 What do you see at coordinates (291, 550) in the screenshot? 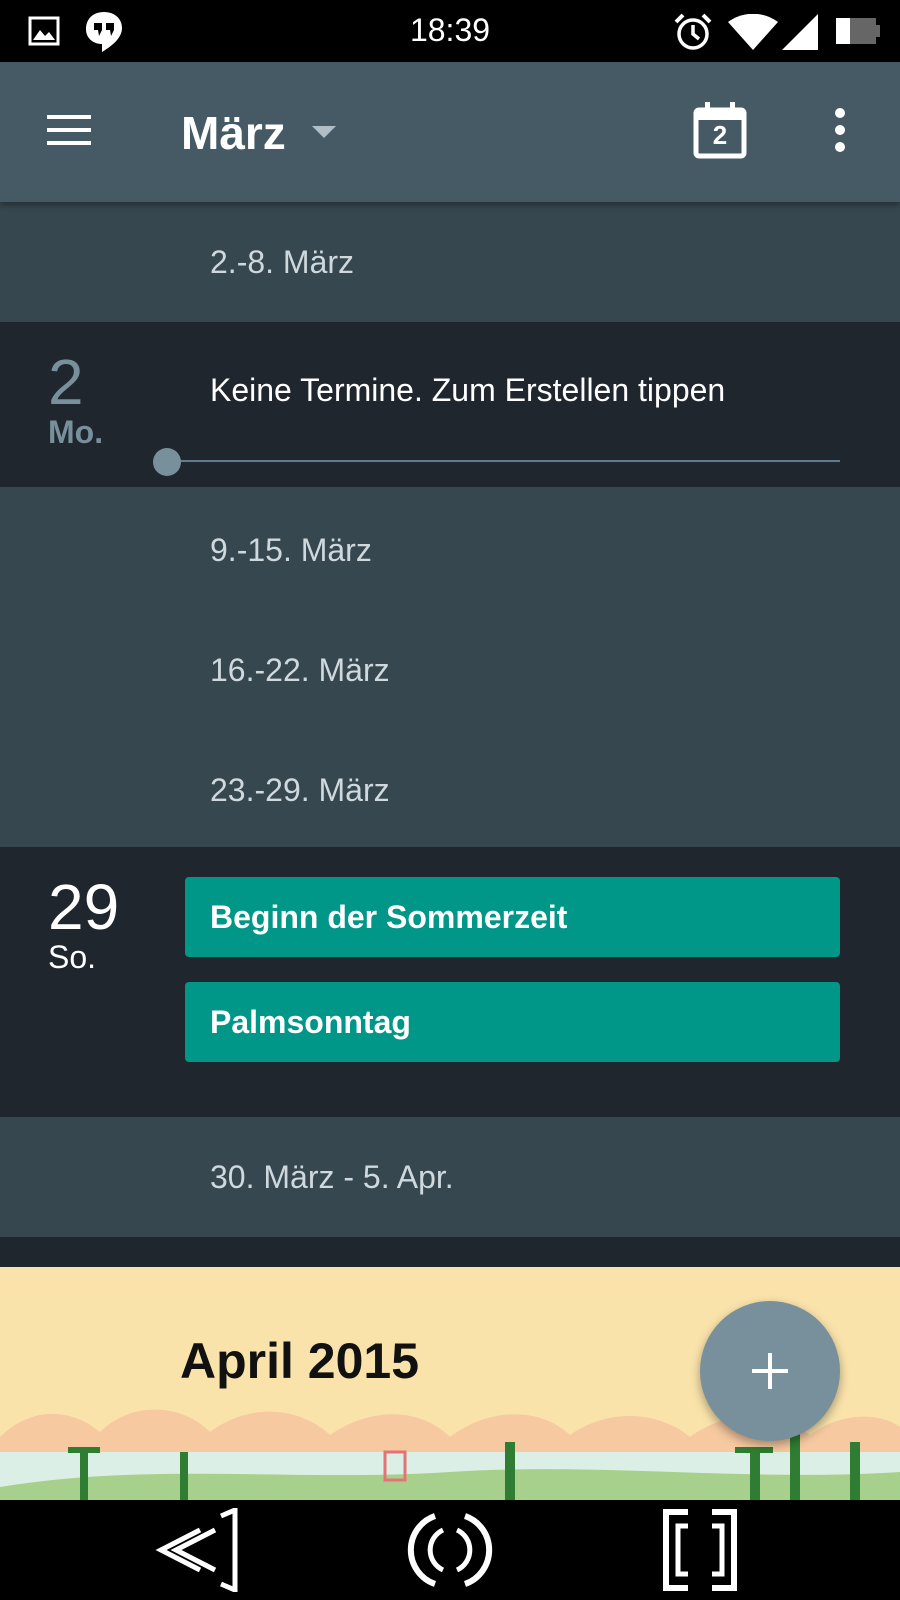
I see `week-range-label: 9.-15. März` at bounding box center [291, 550].